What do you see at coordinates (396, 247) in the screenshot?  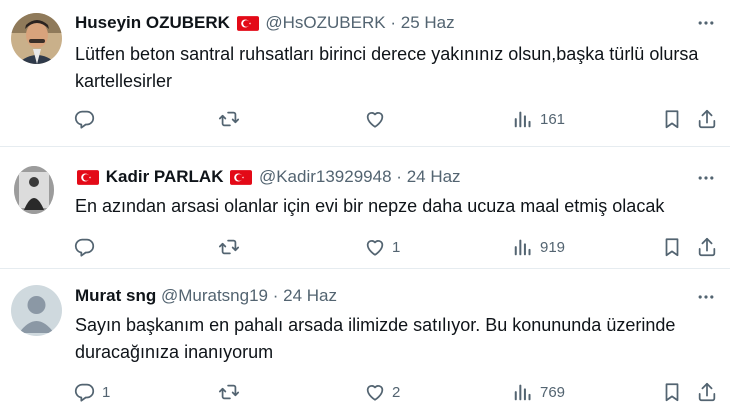 I see `like-count: 1` at bounding box center [396, 247].